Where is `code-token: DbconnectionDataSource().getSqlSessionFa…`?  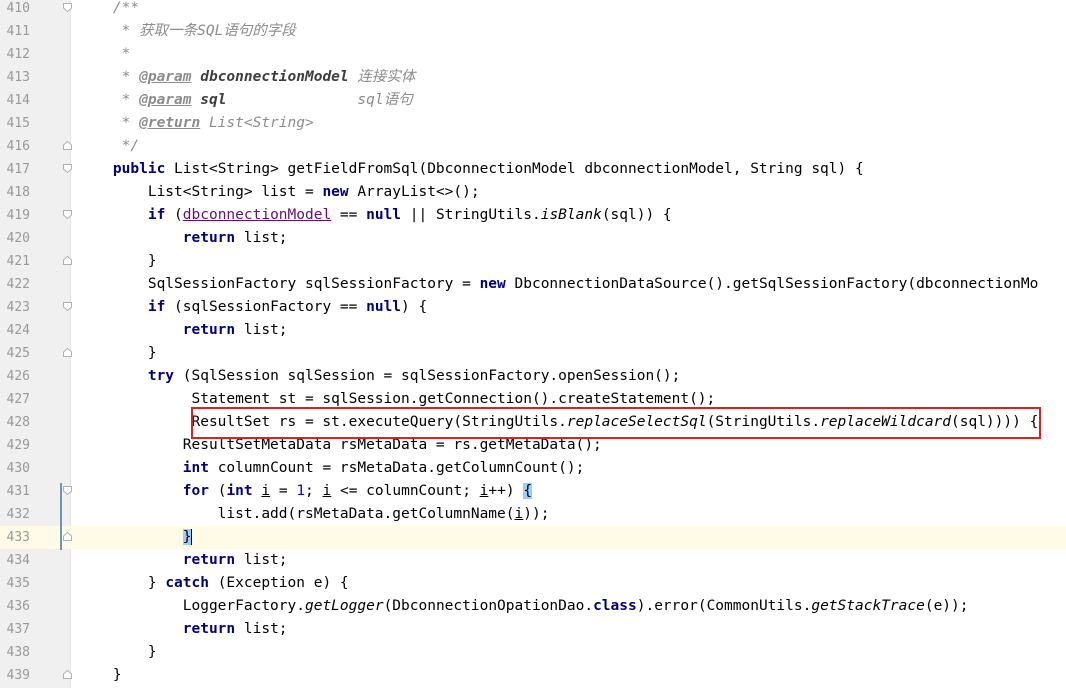 code-token: DbconnectionDataSource().getSqlSessionFa… is located at coordinates (772, 284).